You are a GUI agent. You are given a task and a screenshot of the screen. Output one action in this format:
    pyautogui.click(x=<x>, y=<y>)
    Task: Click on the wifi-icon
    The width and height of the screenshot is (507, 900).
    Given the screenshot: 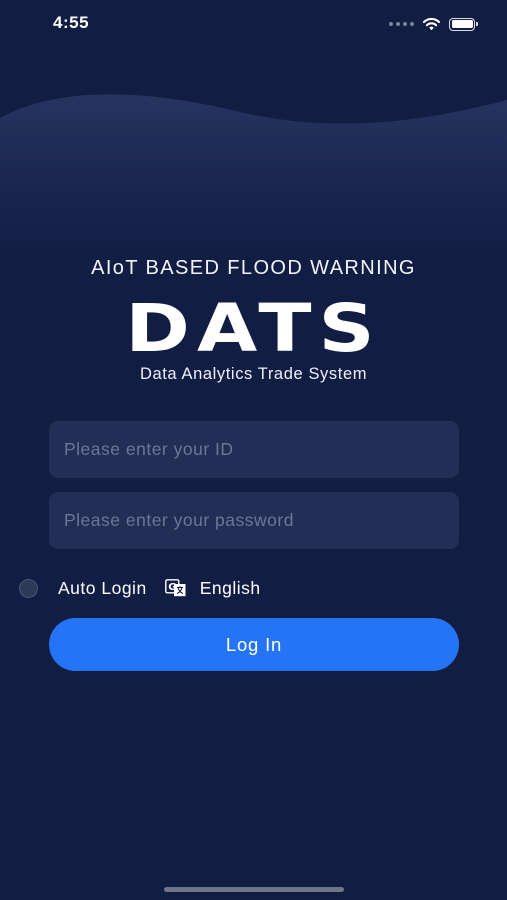 What is the action you would take?
    pyautogui.click(x=431, y=24)
    